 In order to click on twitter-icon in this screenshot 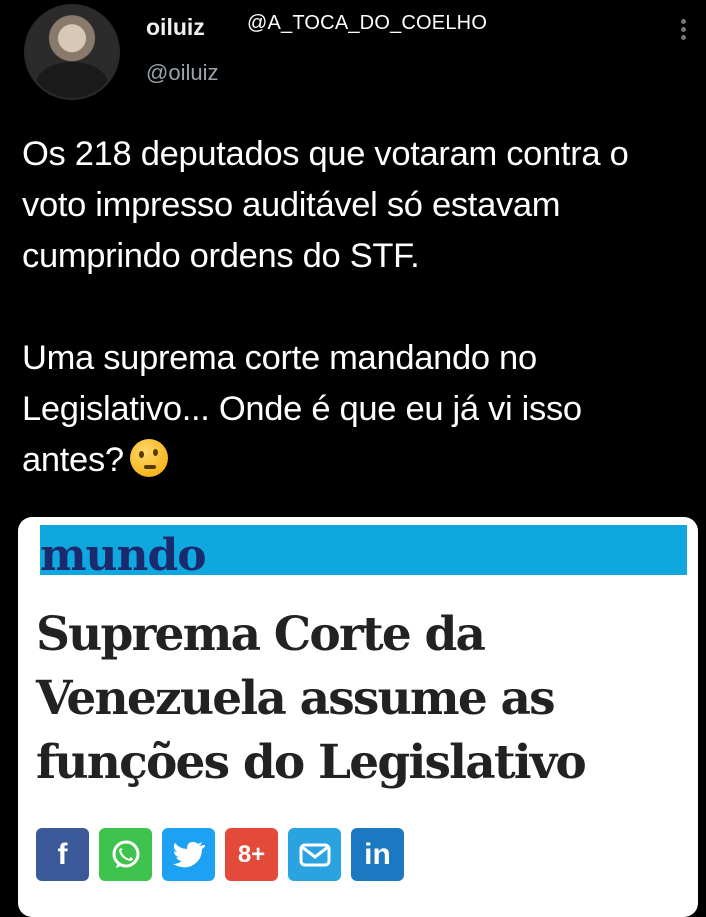, I will do `click(188, 854)`.